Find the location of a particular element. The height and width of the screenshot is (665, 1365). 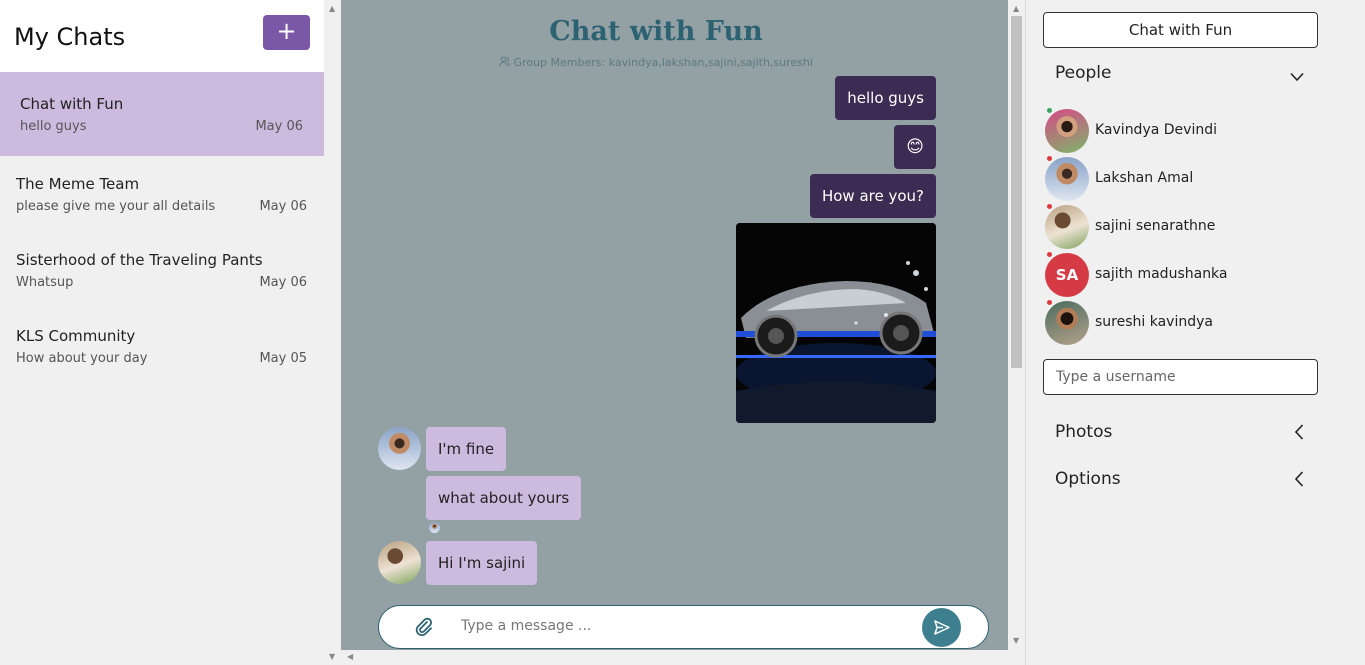

online-status-dot is located at coordinates (1049, 110).